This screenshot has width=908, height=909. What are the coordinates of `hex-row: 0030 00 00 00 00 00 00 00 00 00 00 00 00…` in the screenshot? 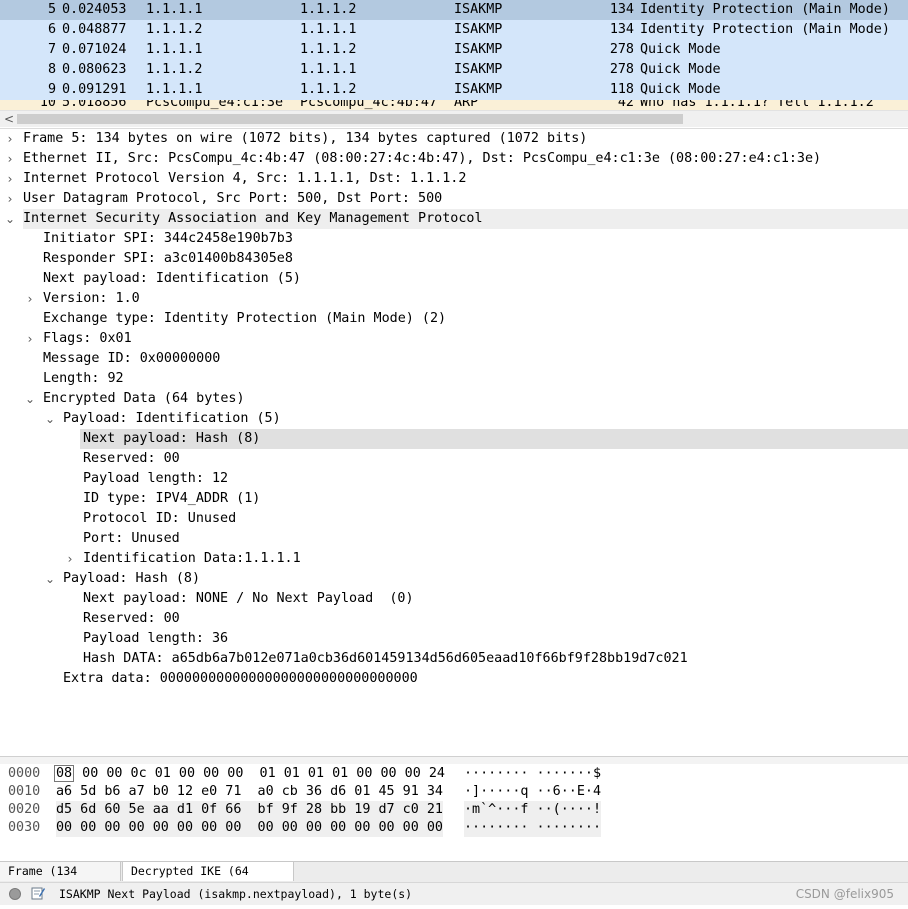 It's located at (454, 828).